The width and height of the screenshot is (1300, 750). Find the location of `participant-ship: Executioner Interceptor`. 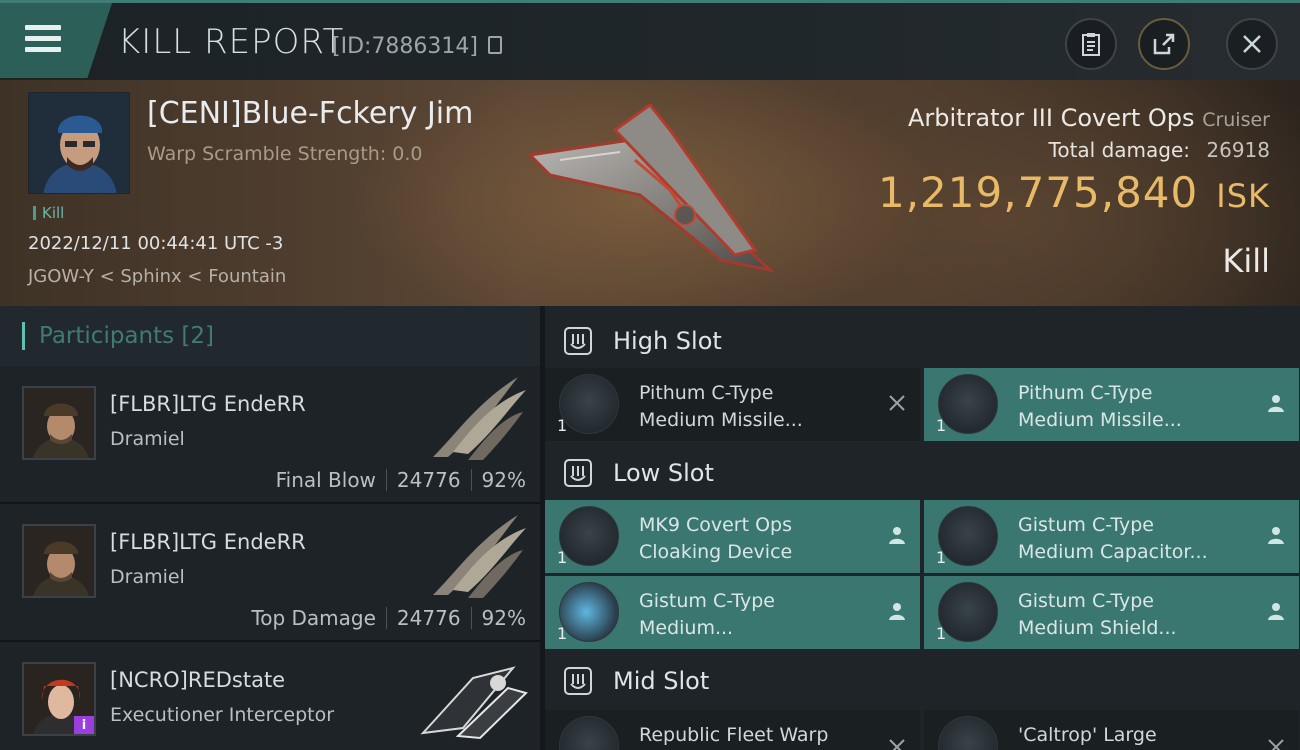

participant-ship: Executioner Interceptor is located at coordinates (222, 715).